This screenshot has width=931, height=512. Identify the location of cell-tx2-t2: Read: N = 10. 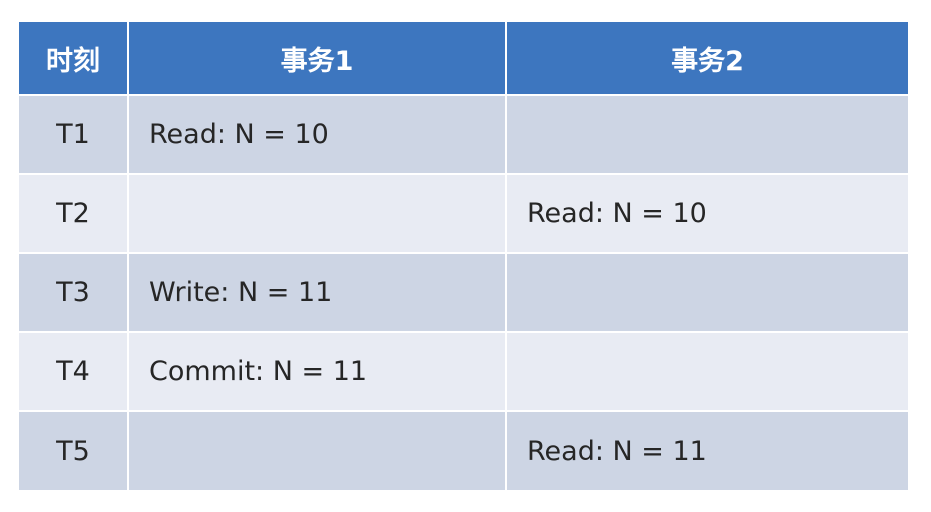
(707, 213).